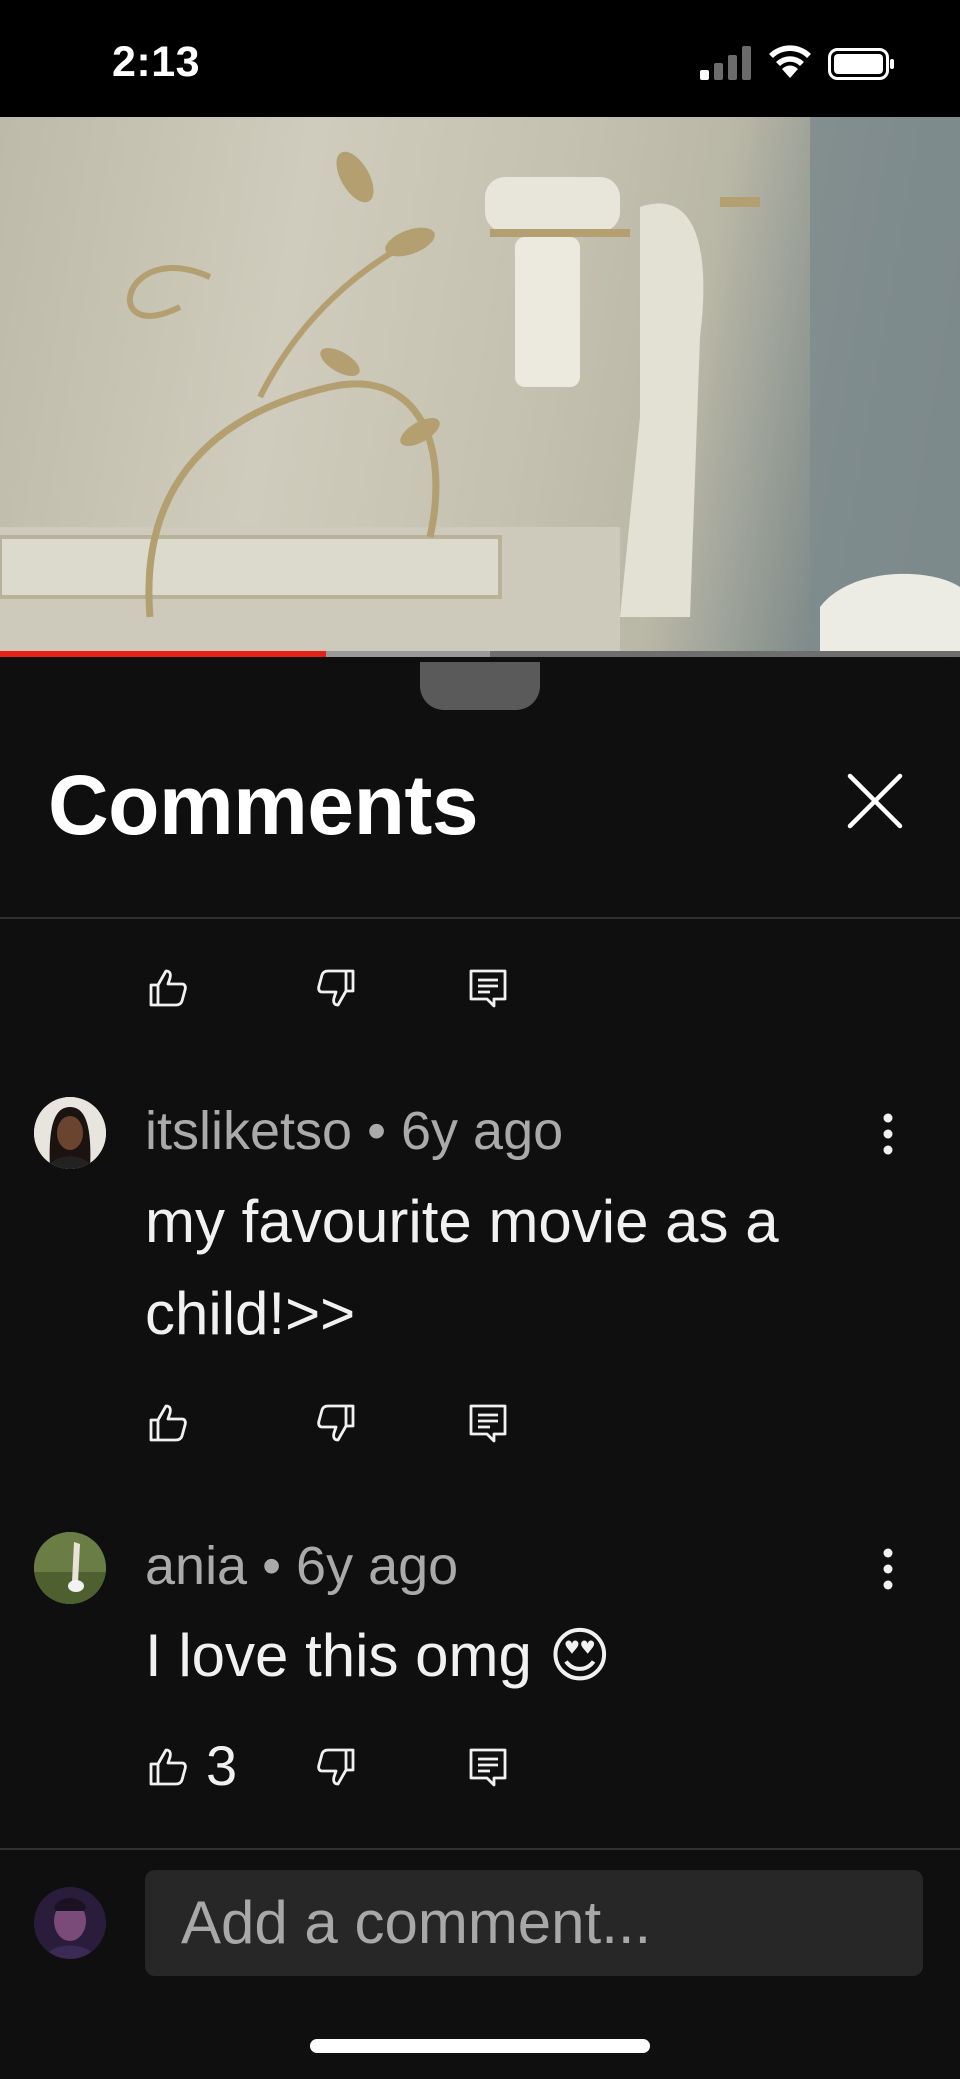  I want to click on signal-icon, so click(725, 63).